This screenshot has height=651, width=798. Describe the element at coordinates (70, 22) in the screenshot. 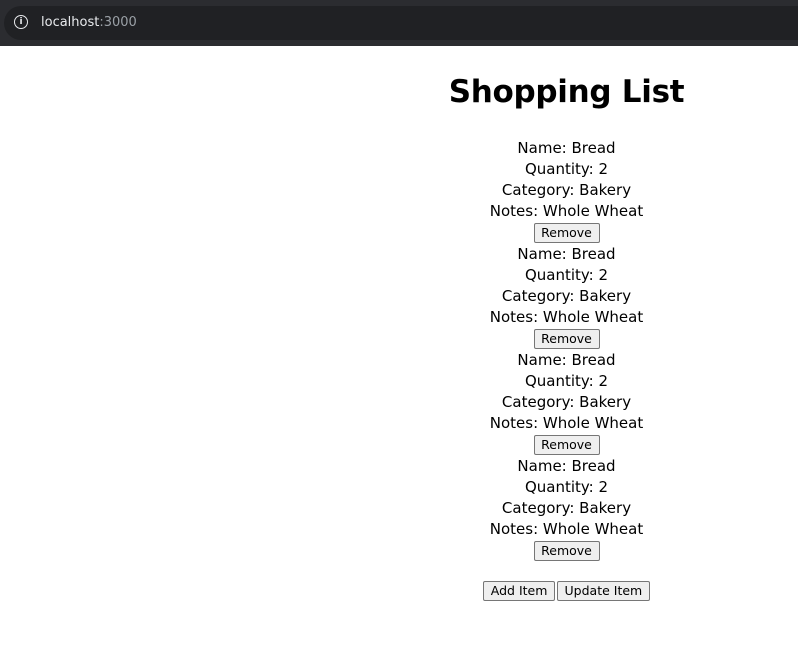

I see `url-host: localhost` at that location.